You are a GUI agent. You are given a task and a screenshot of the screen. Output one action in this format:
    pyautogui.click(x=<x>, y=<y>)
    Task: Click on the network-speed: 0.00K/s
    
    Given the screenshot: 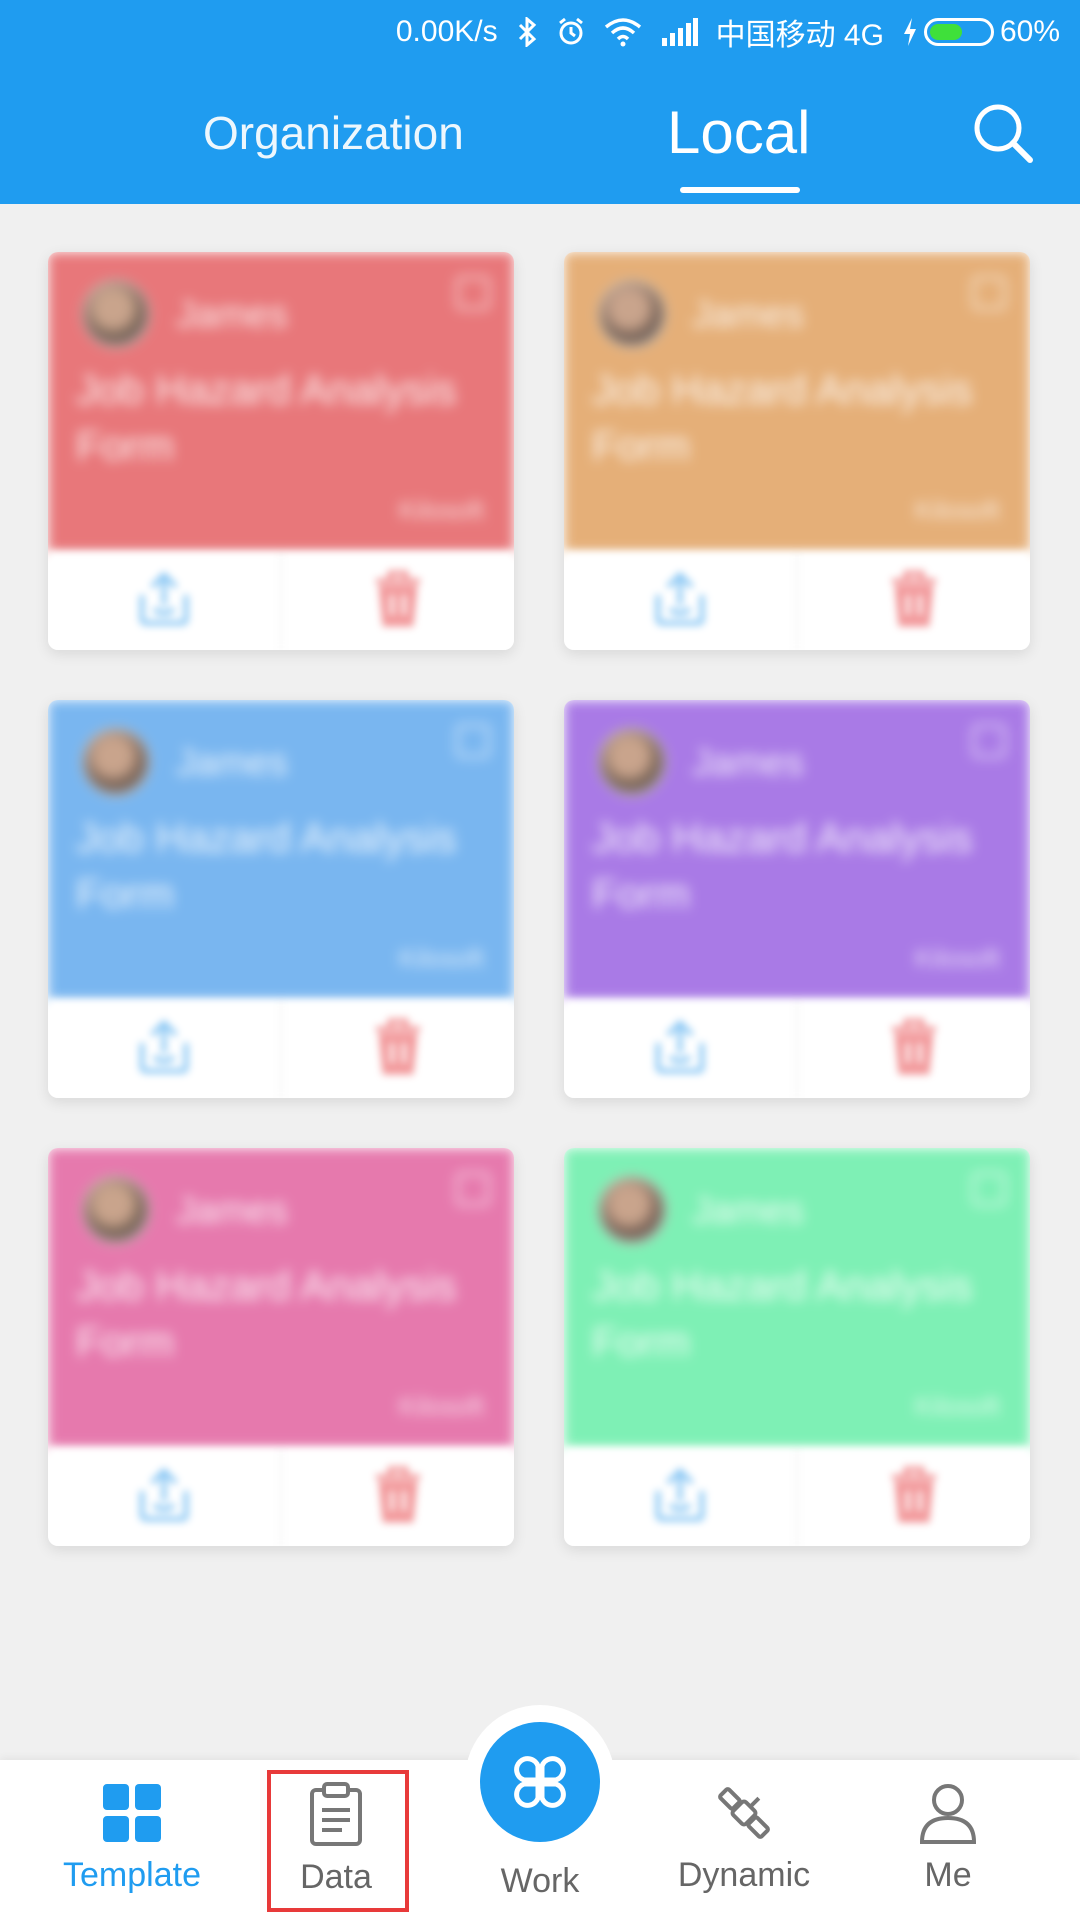 What is the action you would take?
    pyautogui.click(x=446, y=31)
    